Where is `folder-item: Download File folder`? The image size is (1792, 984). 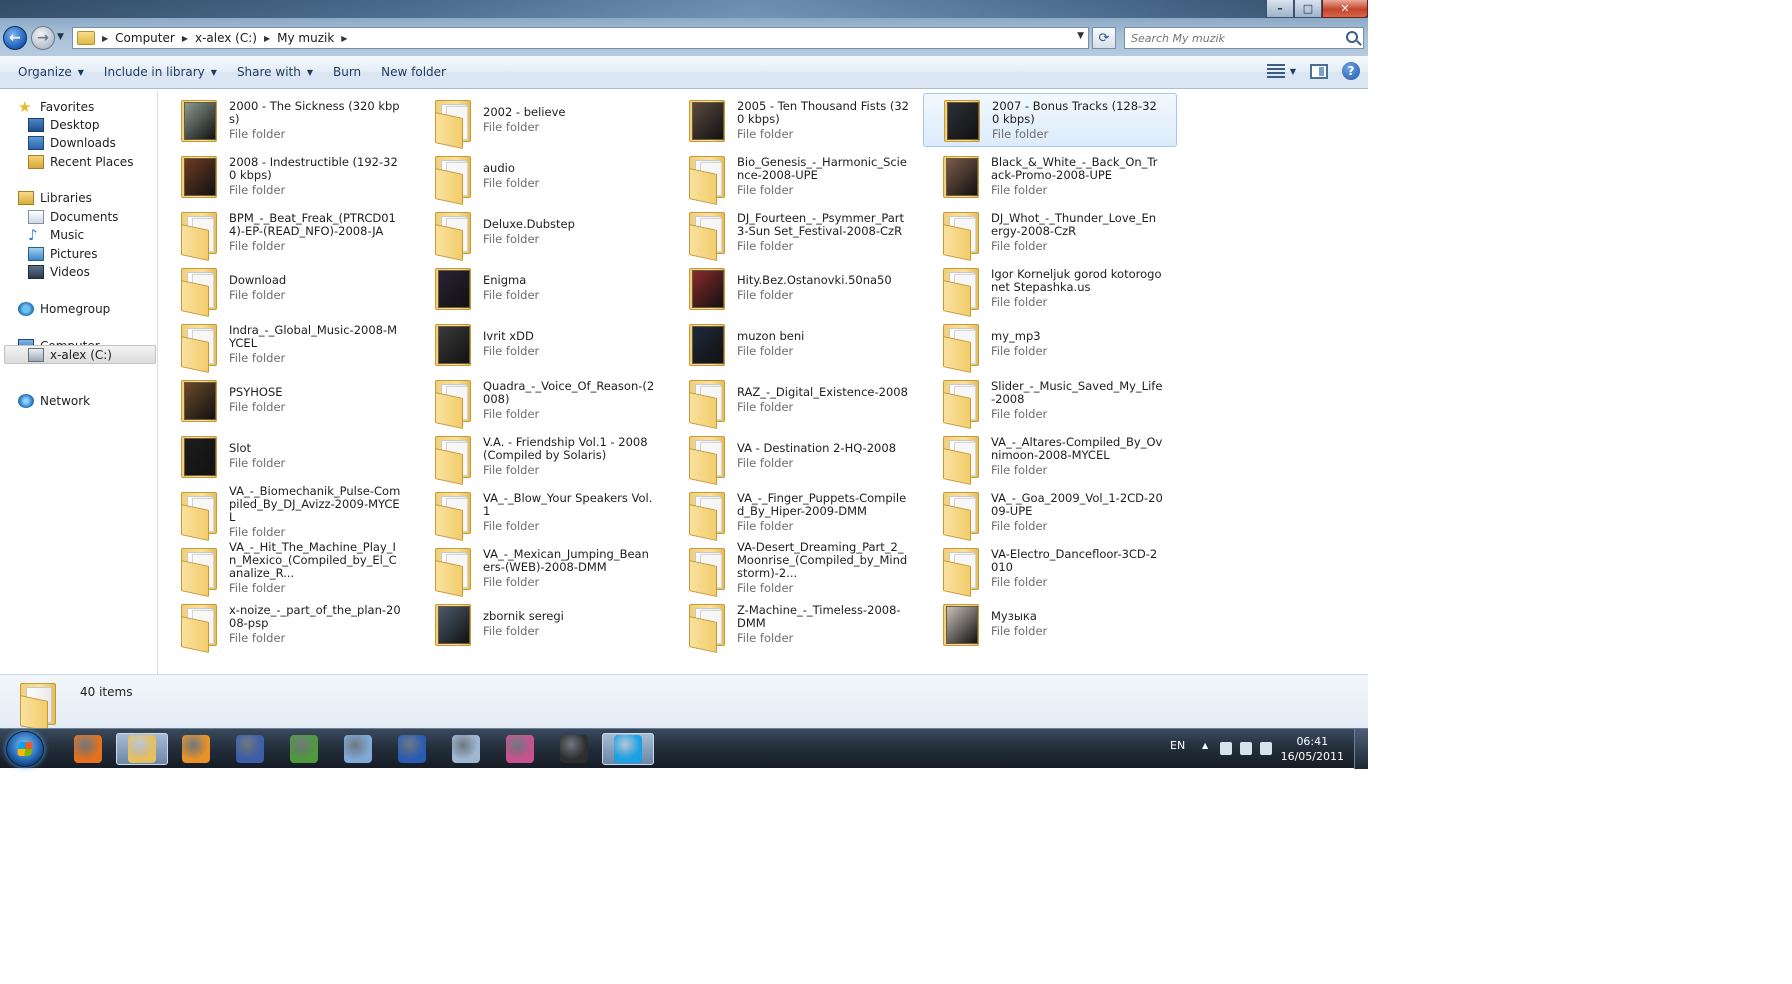
folder-item: Download File folder is located at coordinates (288, 289).